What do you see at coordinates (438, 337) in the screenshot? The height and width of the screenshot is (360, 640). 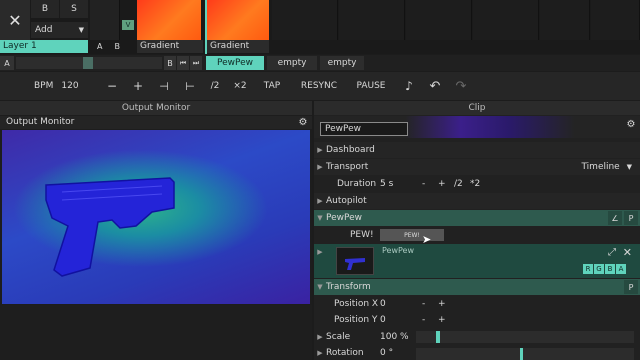 I see `scale-slider-handle` at bounding box center [438, 337].